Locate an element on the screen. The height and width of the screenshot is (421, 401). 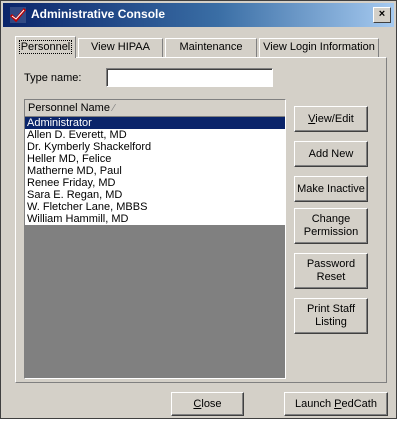
list-item: Renee Friday, MD is located at coordinates (155, 183).